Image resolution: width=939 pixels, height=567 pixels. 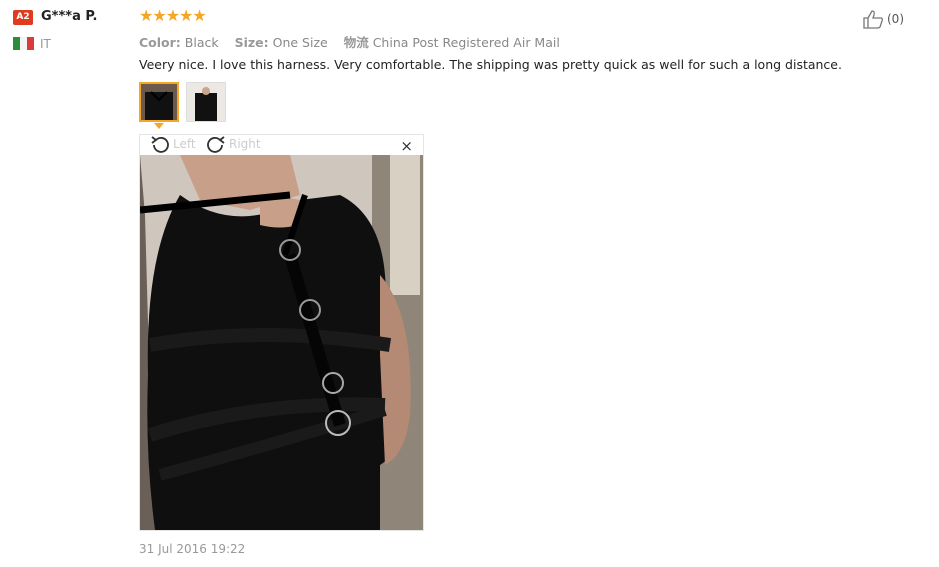 I want to click on reviewer-name: G***a P., so click(x=69, y=16).